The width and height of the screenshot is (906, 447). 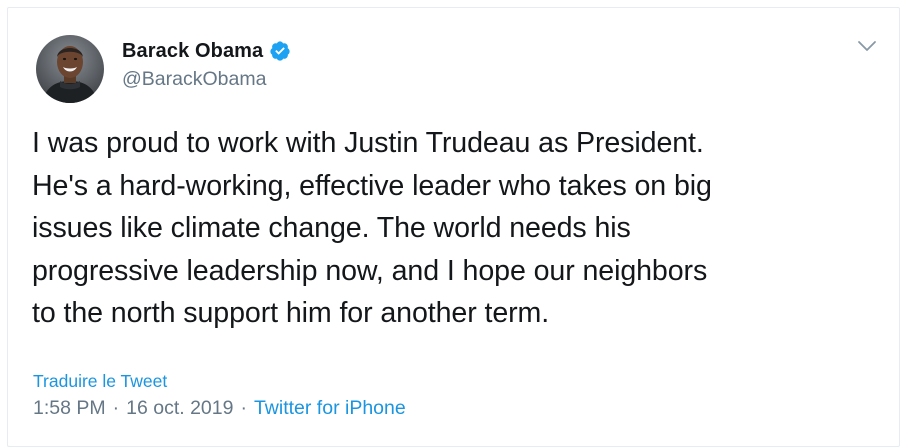 I want to click on tweet-date: 16 oct. 2019, so click(x=179, y=408).